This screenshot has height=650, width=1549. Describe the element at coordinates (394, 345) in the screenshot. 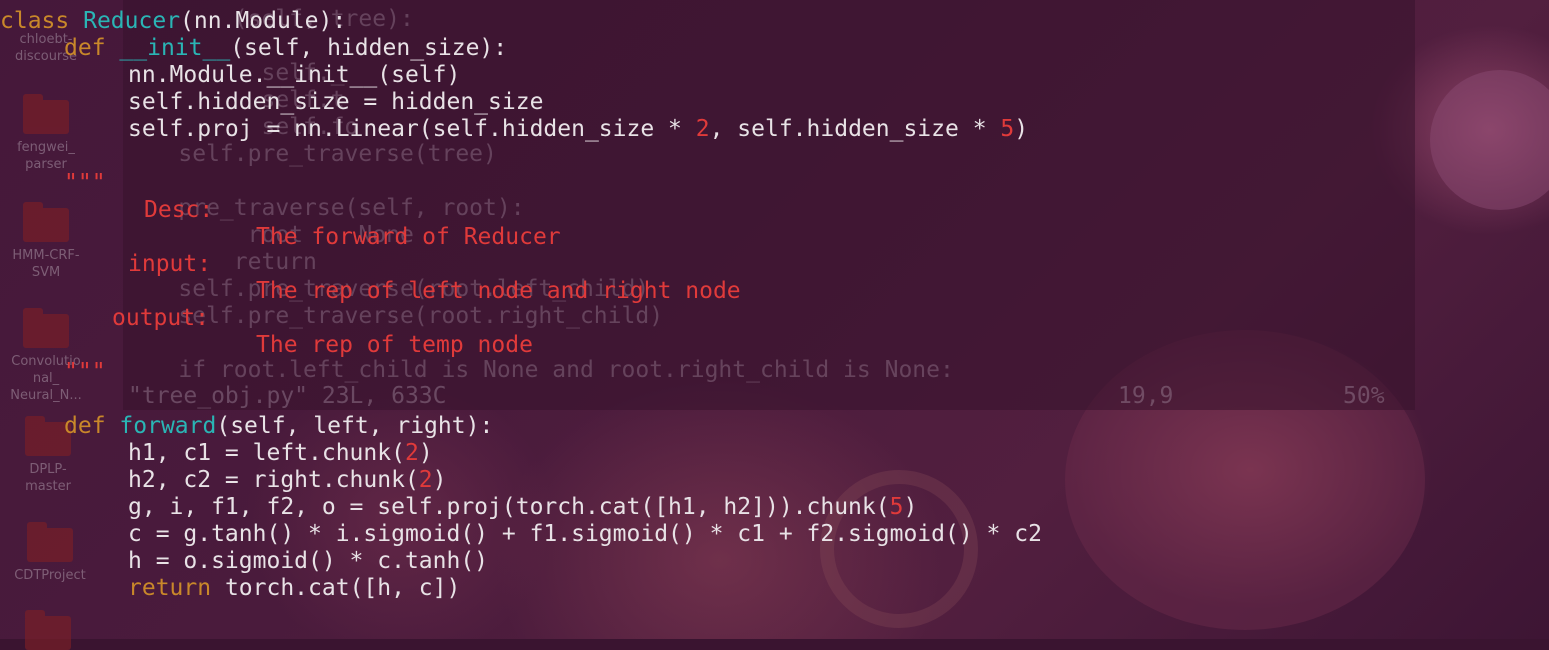

I see `docstring-line: The rep of temp node` at that location.